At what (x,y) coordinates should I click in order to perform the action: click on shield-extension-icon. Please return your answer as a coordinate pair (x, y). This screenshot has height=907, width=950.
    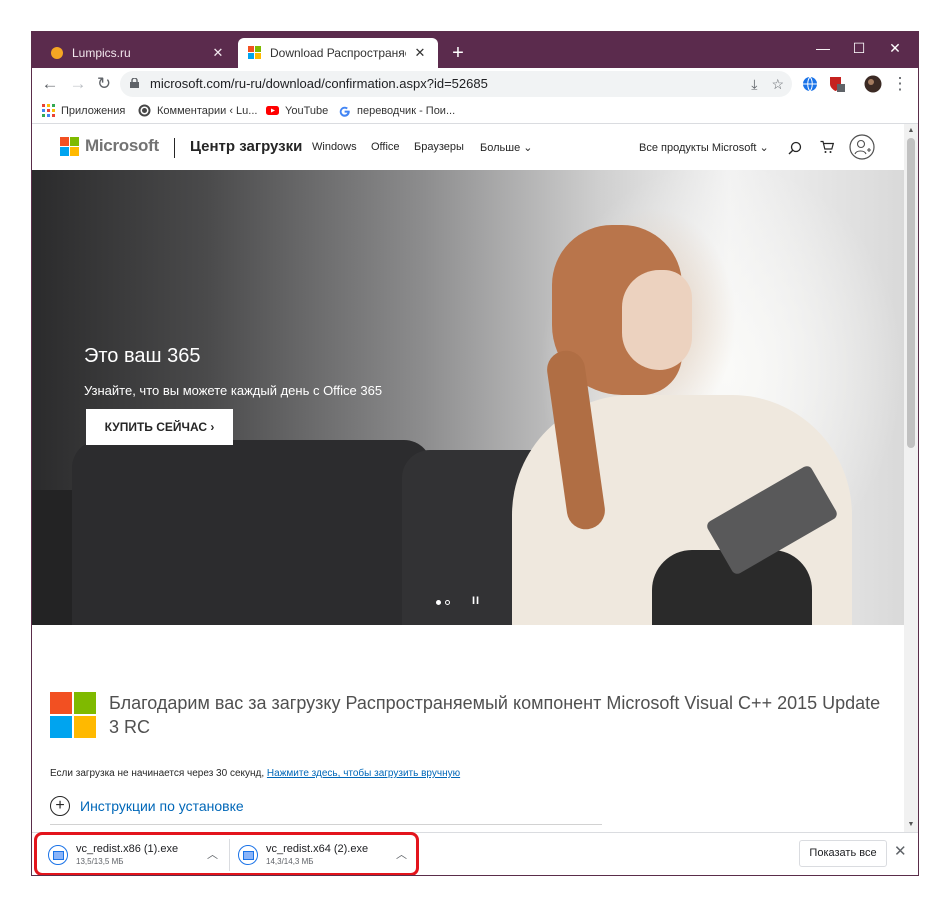
    Looking at the image, I should click on (837, 84).